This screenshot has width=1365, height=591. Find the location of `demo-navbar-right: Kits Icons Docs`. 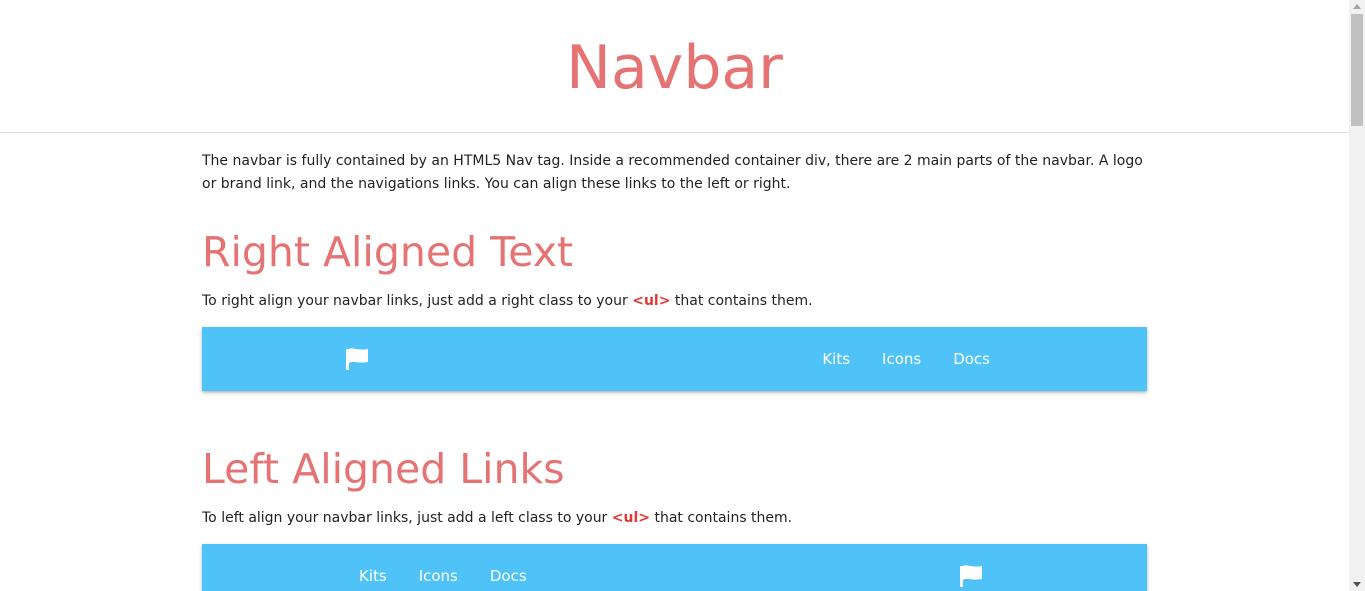

demo-navbar-right: Kits Icons Docs is located at coordinates (674, 359).